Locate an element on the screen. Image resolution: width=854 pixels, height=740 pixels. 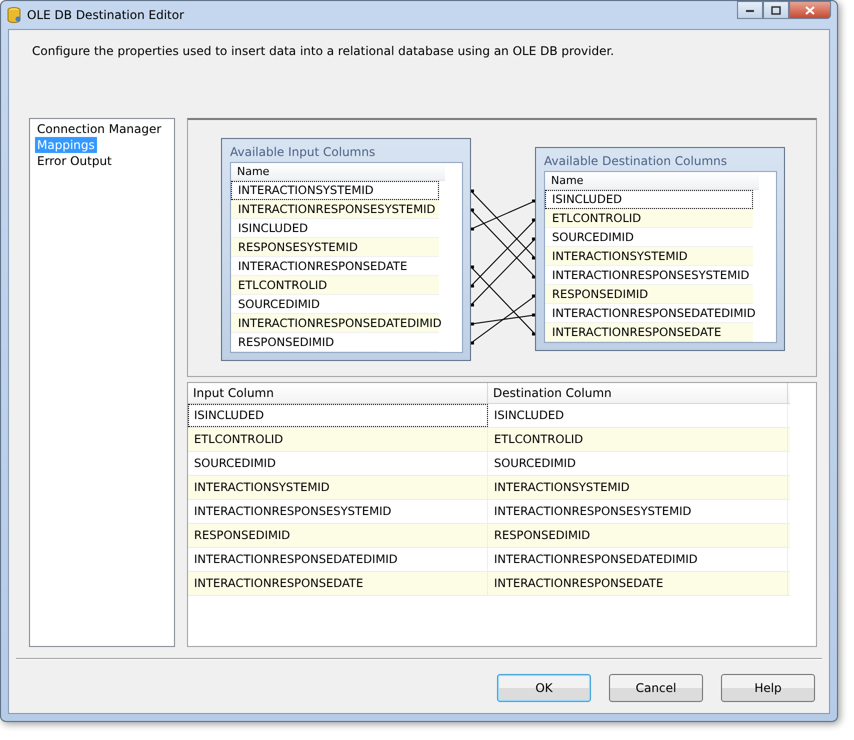
minimize-button is located at coordinates (750, 10).